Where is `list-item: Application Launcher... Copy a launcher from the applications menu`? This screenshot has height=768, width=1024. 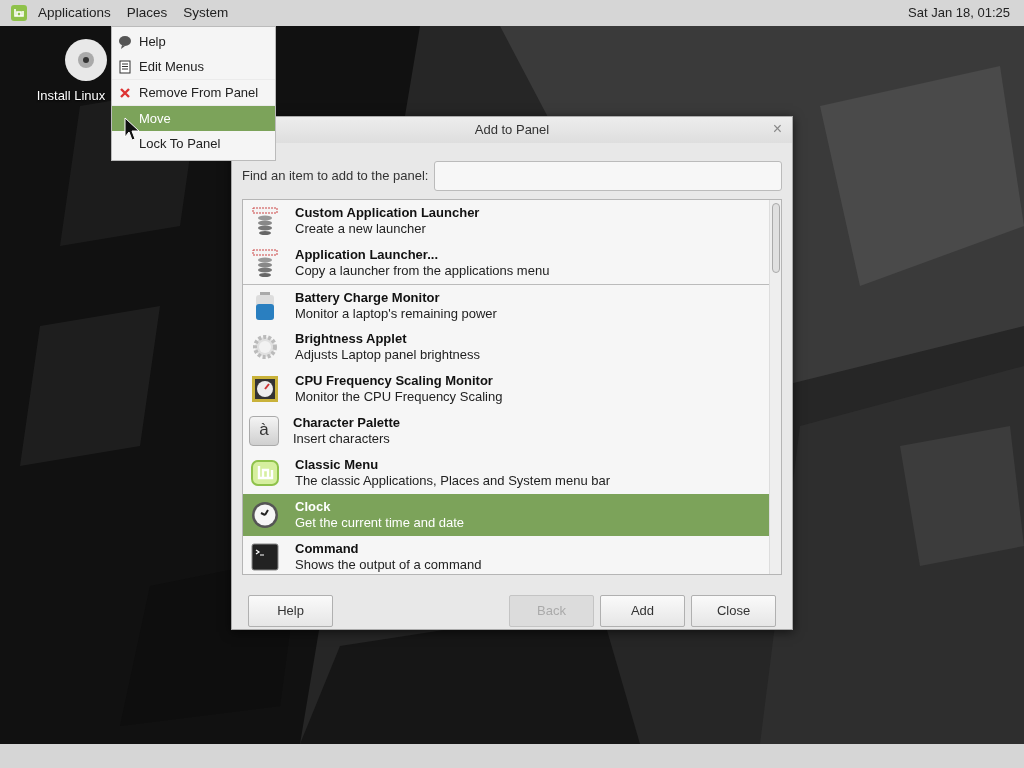
list-item: Application Launcher... Copy a launcher from the applications menu is located at coordinates (506, 263).